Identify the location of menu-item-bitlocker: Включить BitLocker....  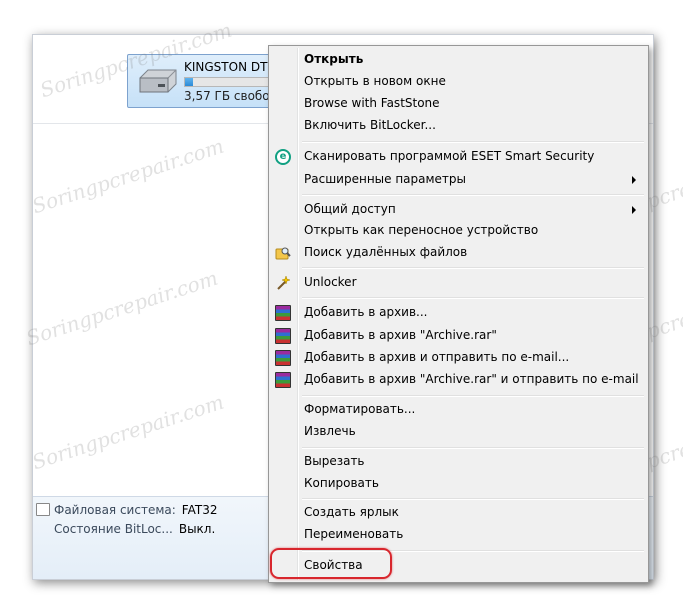
(458, 126).